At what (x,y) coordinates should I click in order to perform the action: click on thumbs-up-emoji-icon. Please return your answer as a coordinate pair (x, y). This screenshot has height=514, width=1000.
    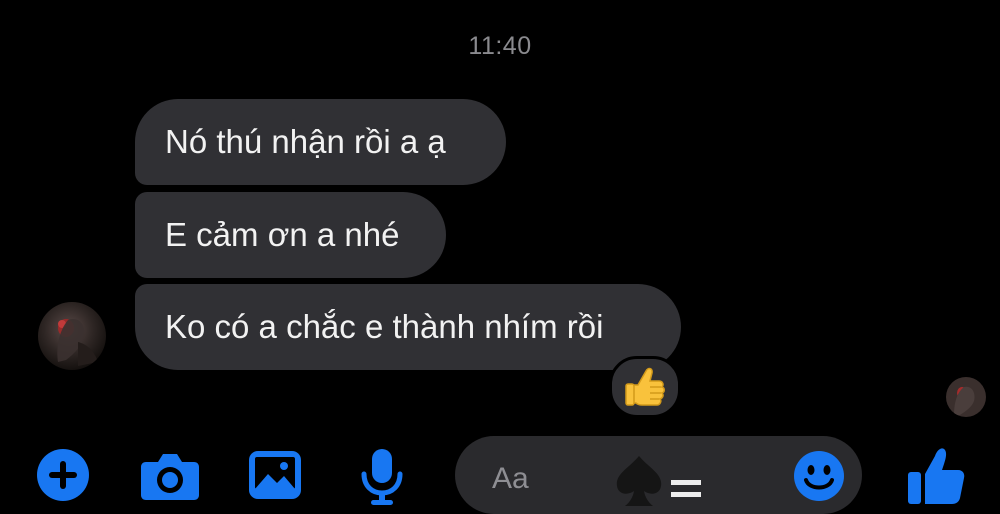
    Looking at the image, I should click on (645, 386).